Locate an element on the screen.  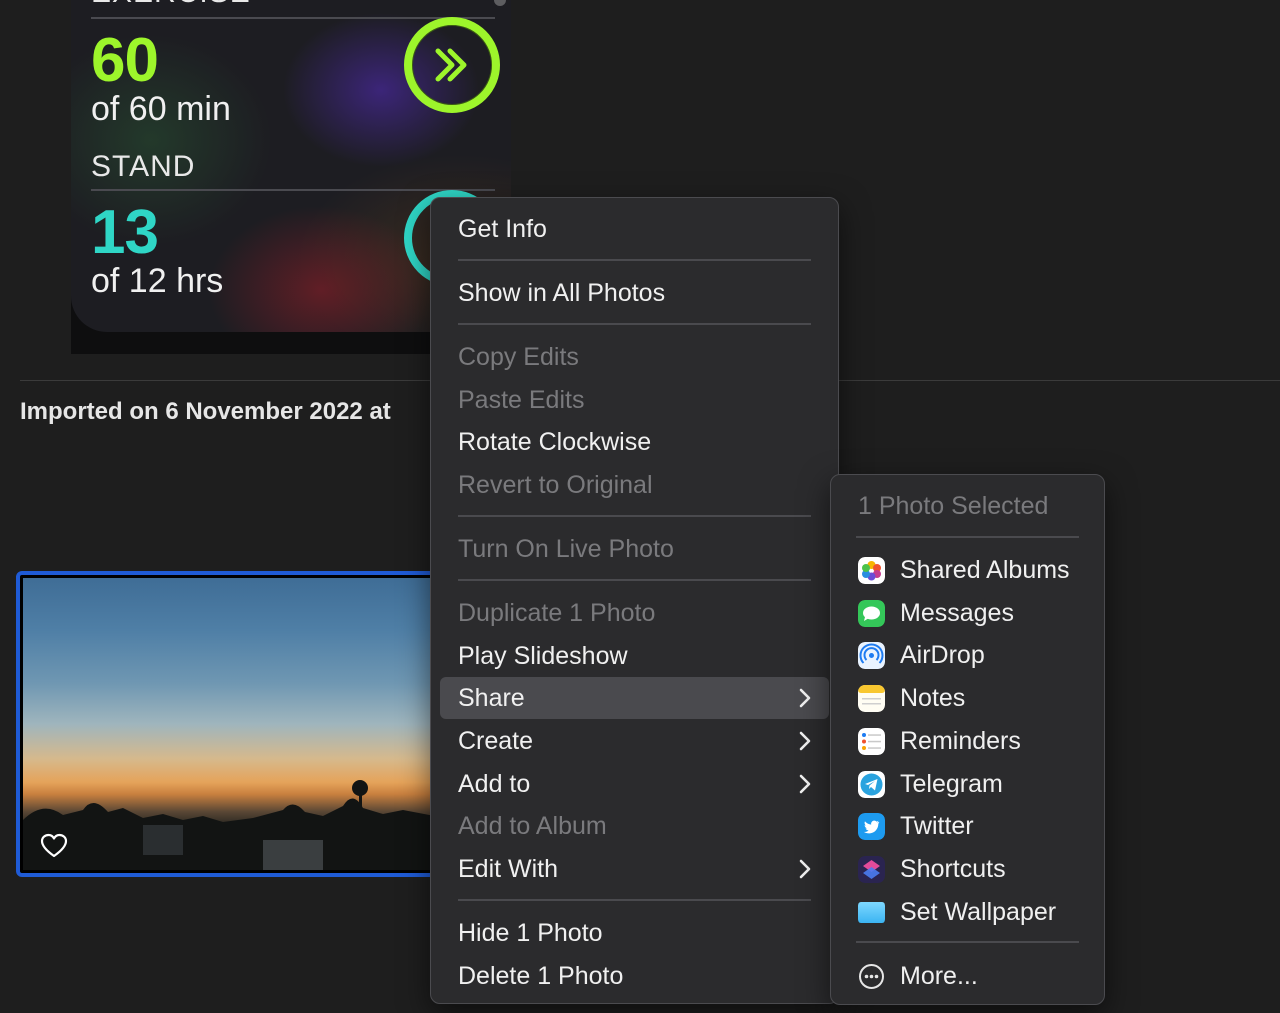
exercise-ring-icon is located at coordinates (452, 65).